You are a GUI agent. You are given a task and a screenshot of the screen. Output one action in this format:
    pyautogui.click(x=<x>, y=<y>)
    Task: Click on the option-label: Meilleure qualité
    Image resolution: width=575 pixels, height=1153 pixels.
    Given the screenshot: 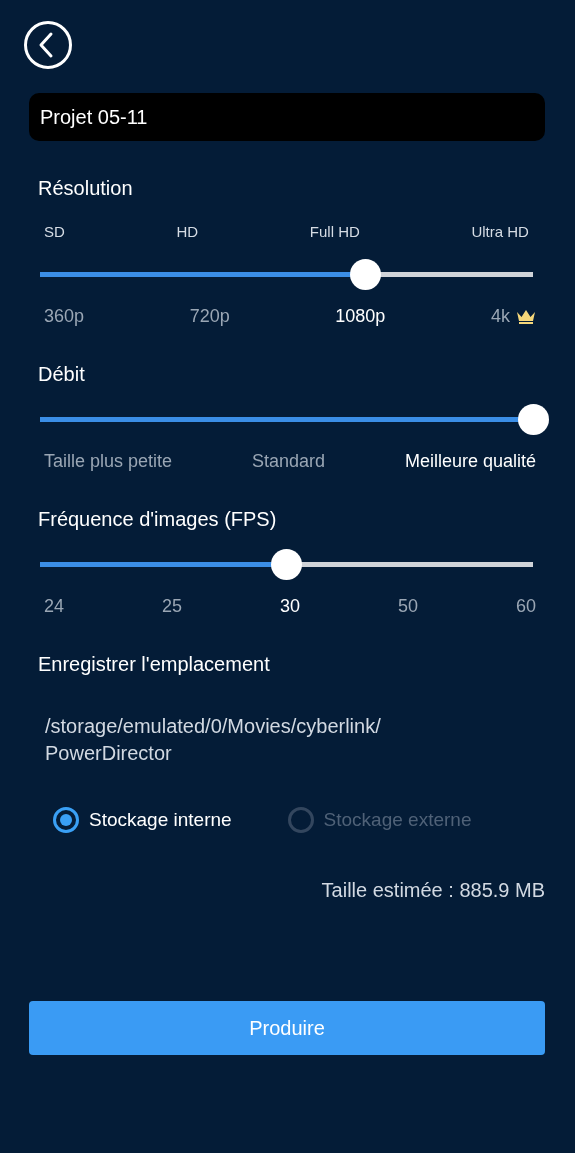 What is the action you would take?
    pyautogui.click(x=470, y=461)
    